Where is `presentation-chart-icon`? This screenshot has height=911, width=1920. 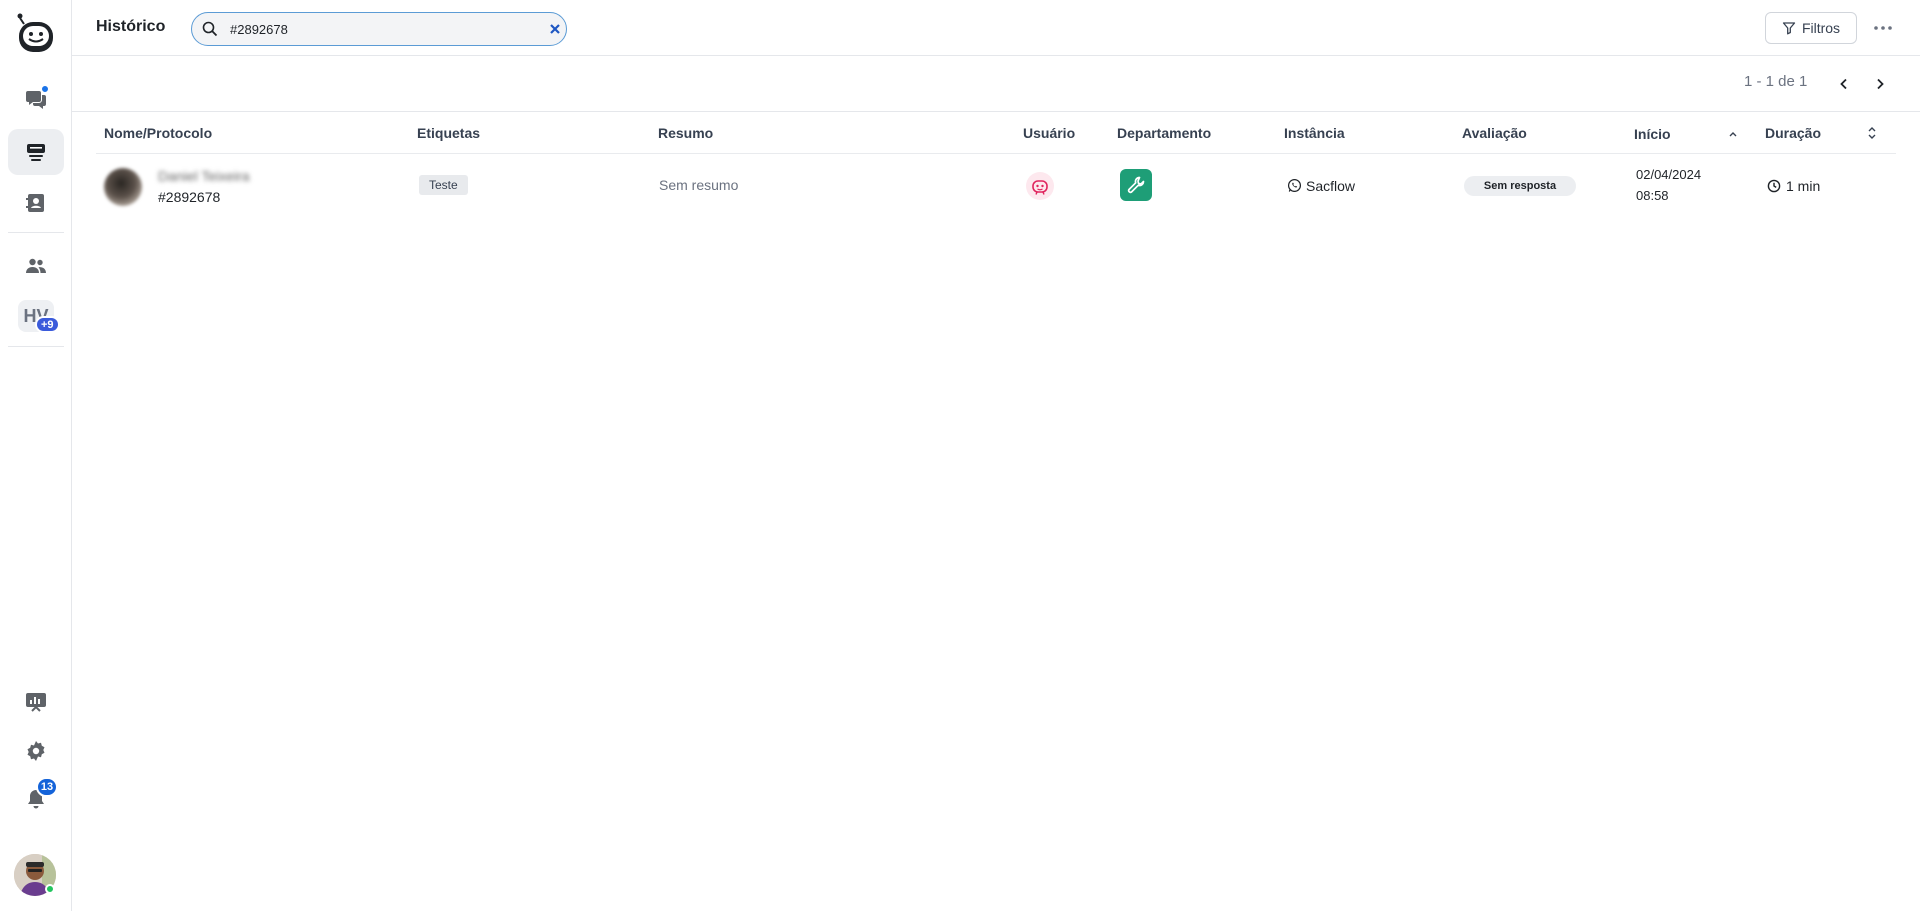
presentation-chart-icon is located at coordinates (36, 702).